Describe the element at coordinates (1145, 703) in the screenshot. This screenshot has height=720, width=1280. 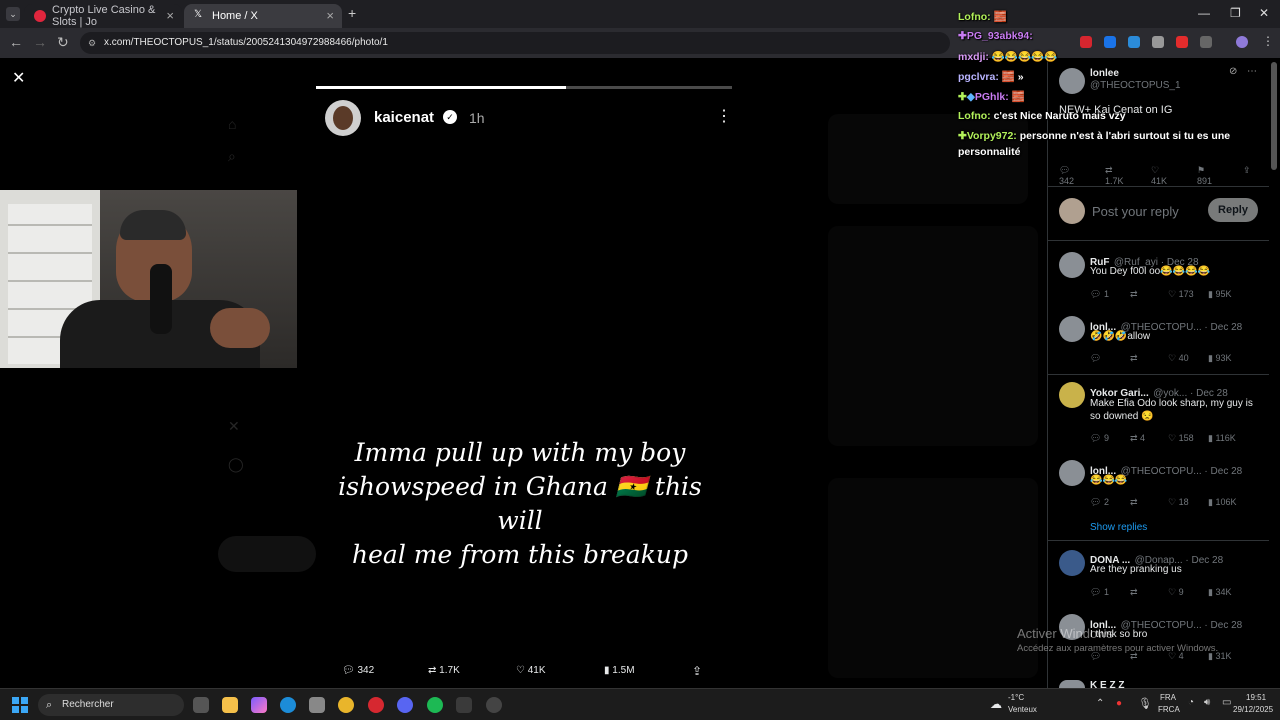
I see `microphone-icon: 🎙︎` at that location.